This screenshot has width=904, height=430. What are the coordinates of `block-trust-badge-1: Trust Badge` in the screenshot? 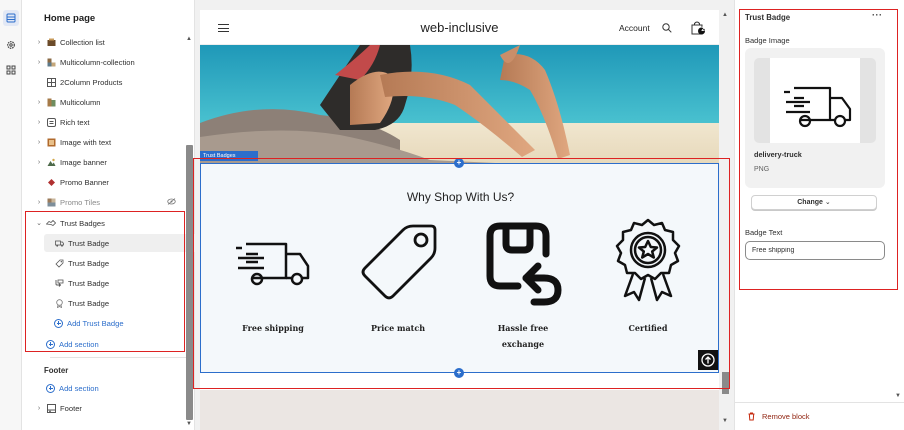 It's located at (121, 243).